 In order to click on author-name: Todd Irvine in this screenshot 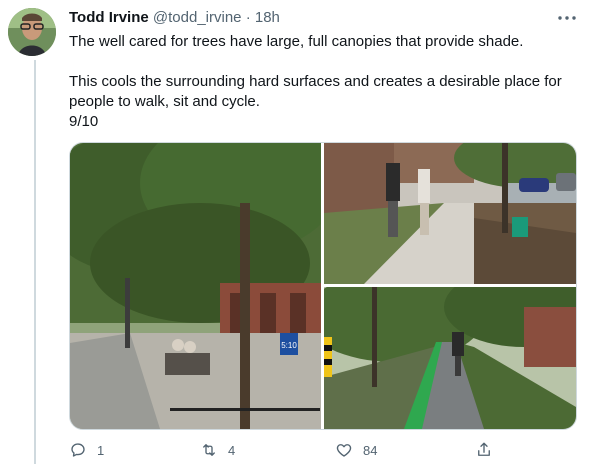, I will do `click(109, 17)`.